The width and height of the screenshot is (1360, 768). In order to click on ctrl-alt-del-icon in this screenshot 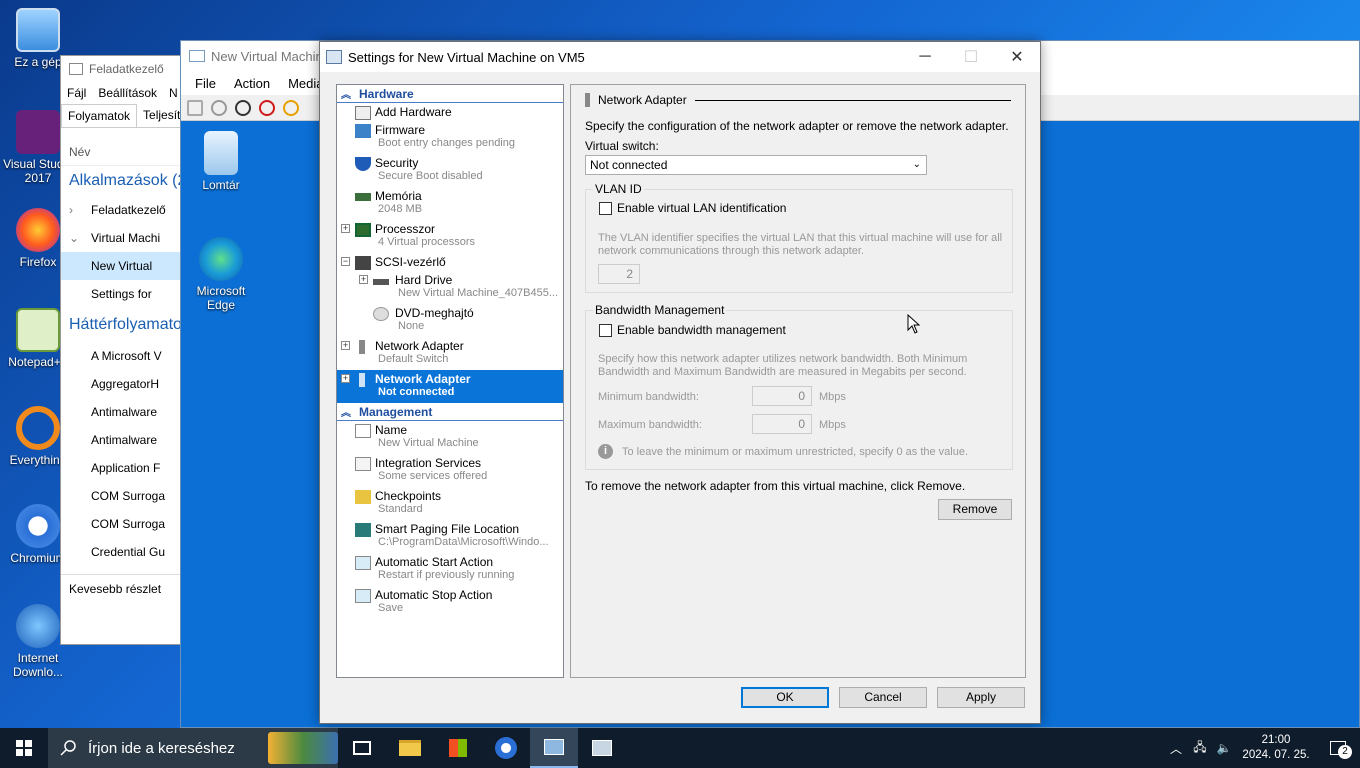, I will do `click(195, 107)`.